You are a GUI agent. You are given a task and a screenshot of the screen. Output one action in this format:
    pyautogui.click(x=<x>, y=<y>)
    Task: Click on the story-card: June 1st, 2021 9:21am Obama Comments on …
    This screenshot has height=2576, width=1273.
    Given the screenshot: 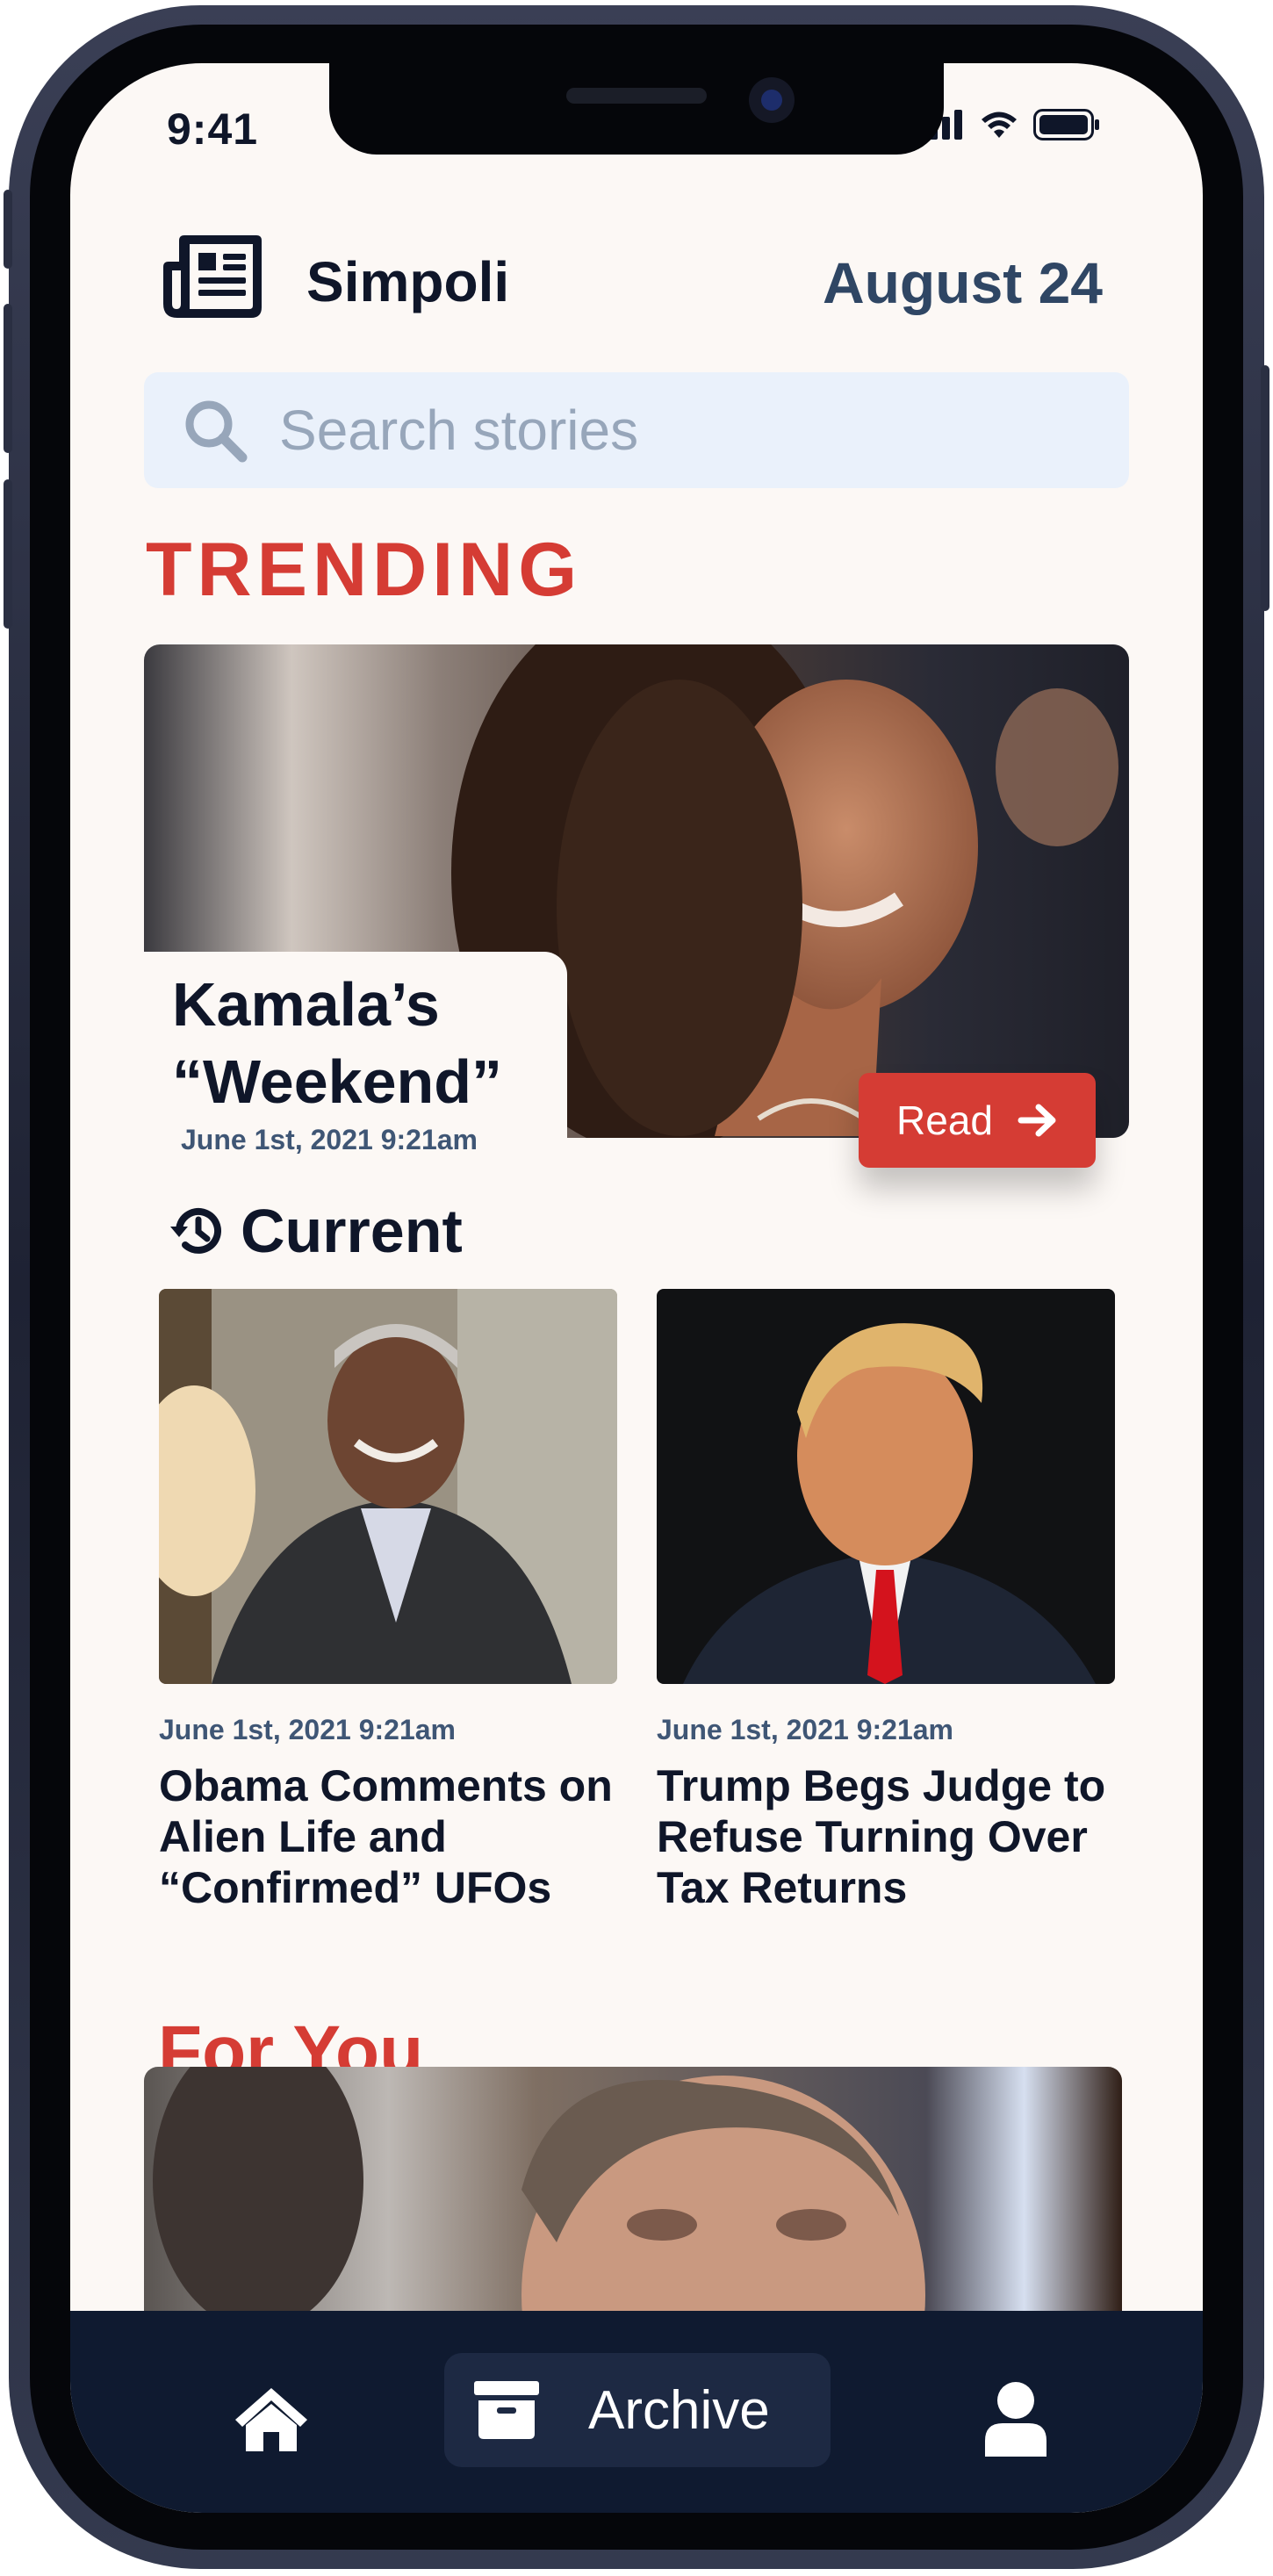 What is the action you would take?
    pyautogui.click(x=388, y=1601)
    